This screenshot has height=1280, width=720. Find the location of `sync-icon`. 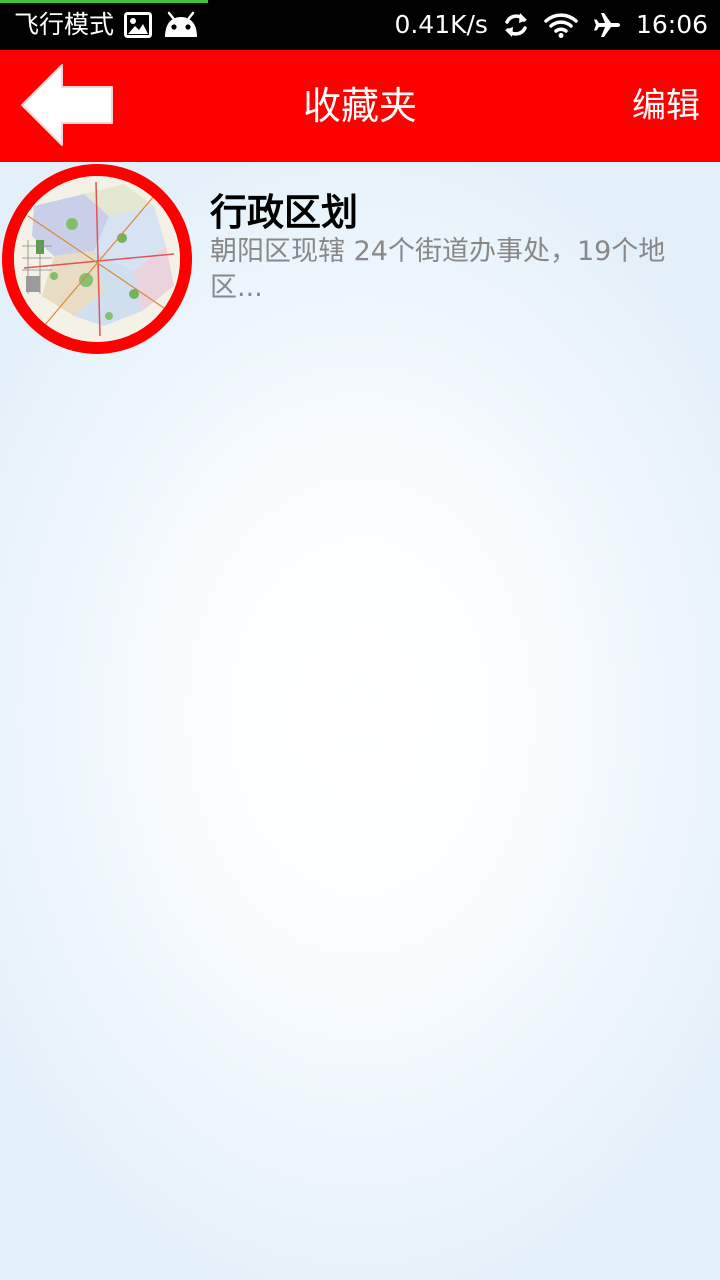

sync-icon is located at coordinates (516, 25).